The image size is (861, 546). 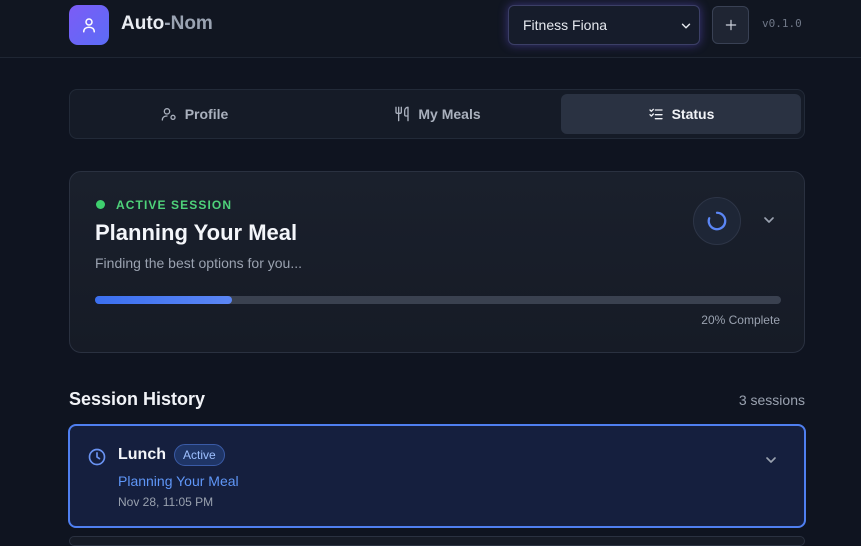 I want to click on profile-select-value: Fitness Fiona, so click(x=565, y=25).